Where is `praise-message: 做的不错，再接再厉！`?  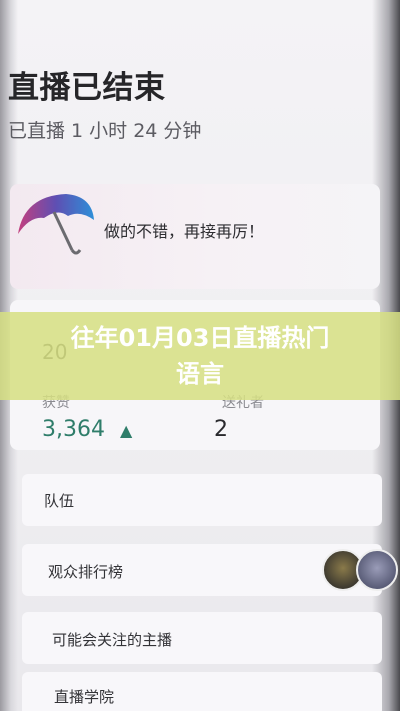
praise-message: 做的不错，再接再厉！ is located at coordinates (184, 231).